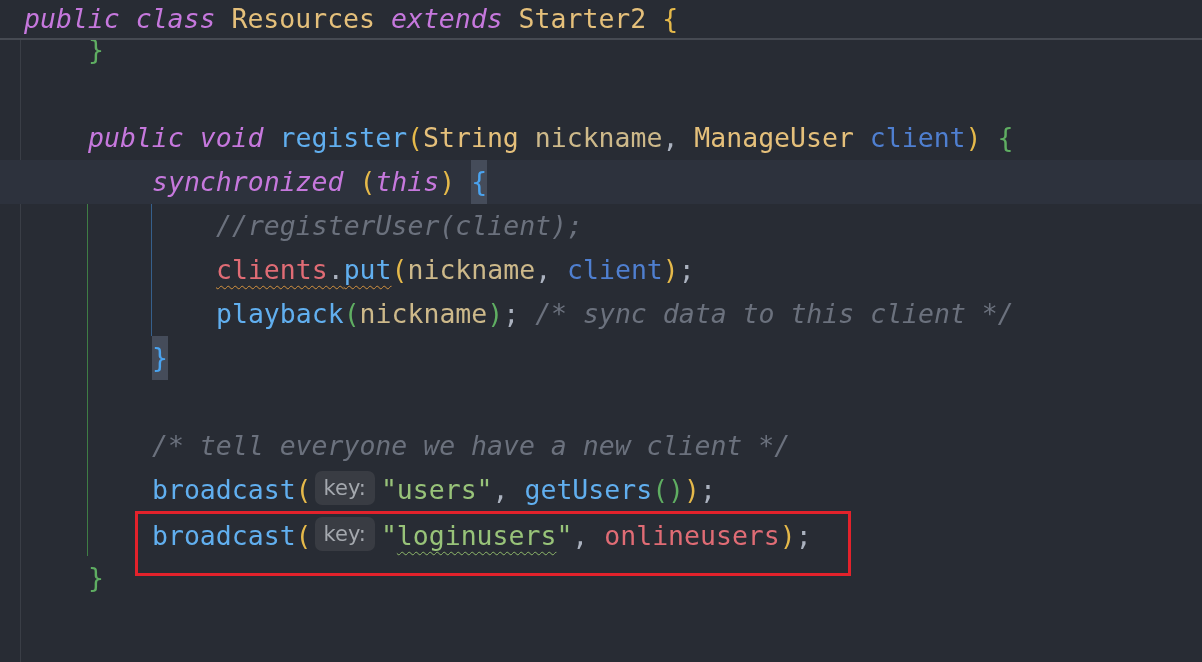 This screenshot has height=662, width=1202. What do you see at coordinates (351, 19) in the screenshot?
I see `code-text: public class Resources extends Starter2 {` at bounding box center [351, 19].